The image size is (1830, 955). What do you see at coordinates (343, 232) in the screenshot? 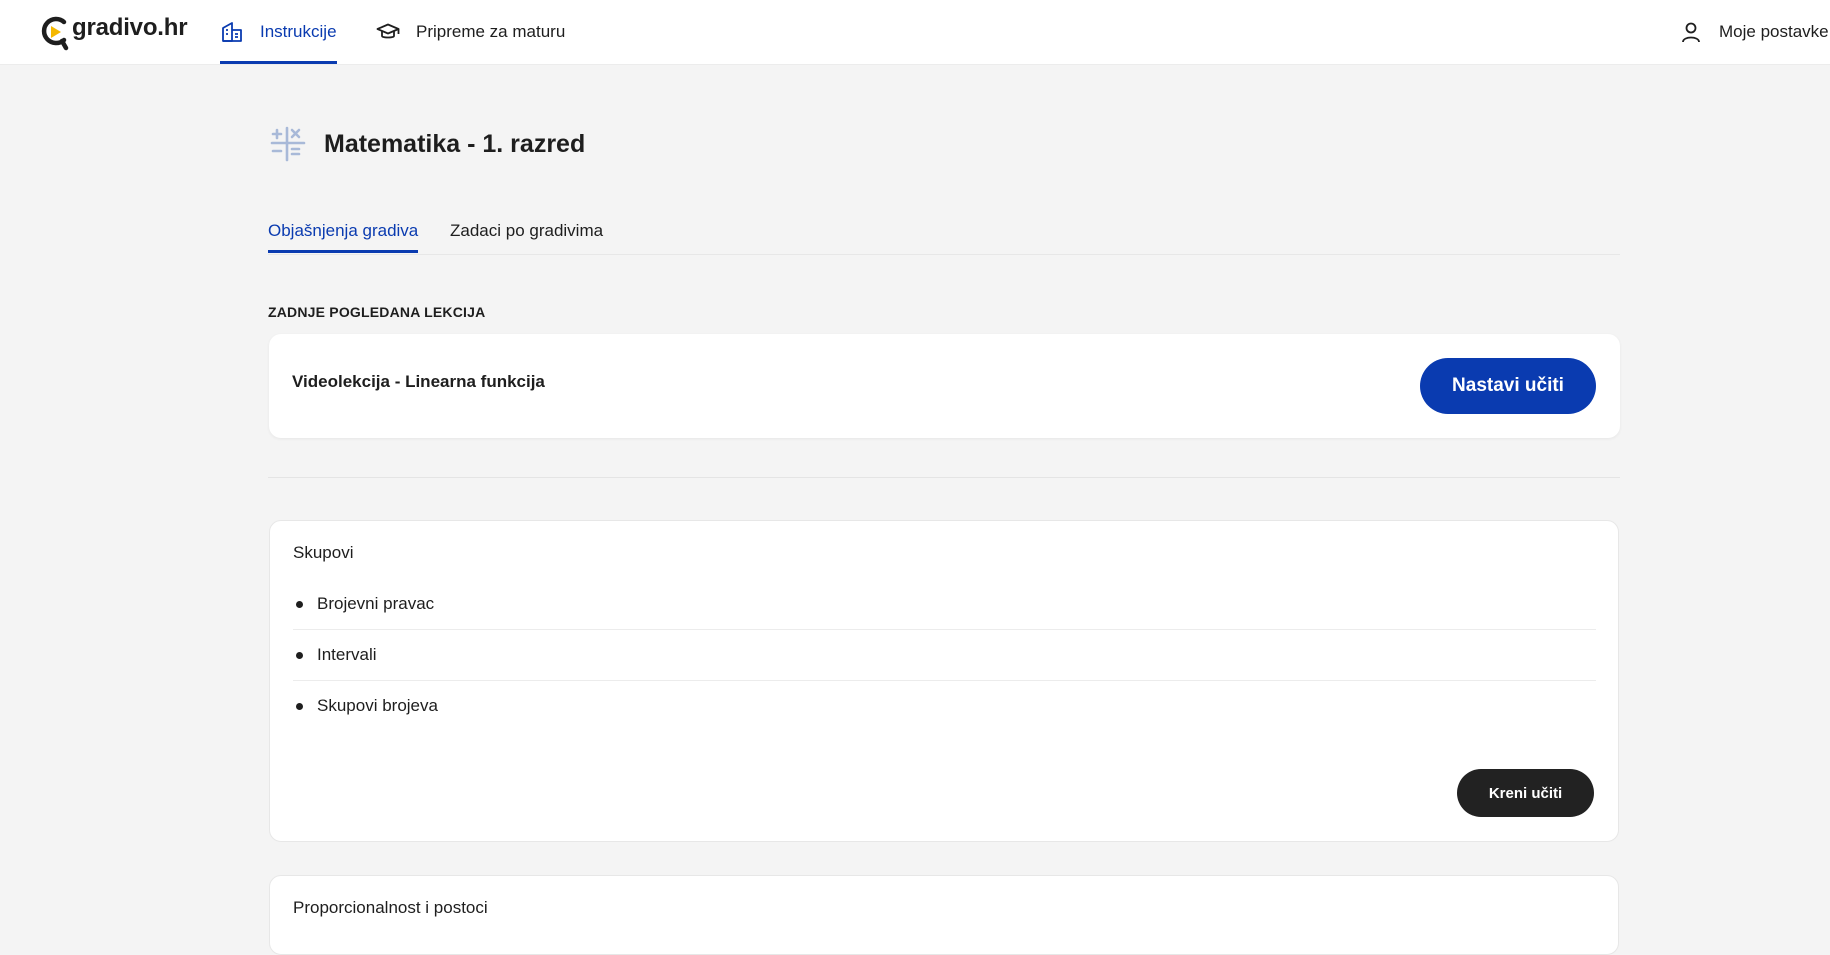
I see `tab-objasnjenja-gradiva: Objašnjenja gradiva` at bounding box center [343, 232].